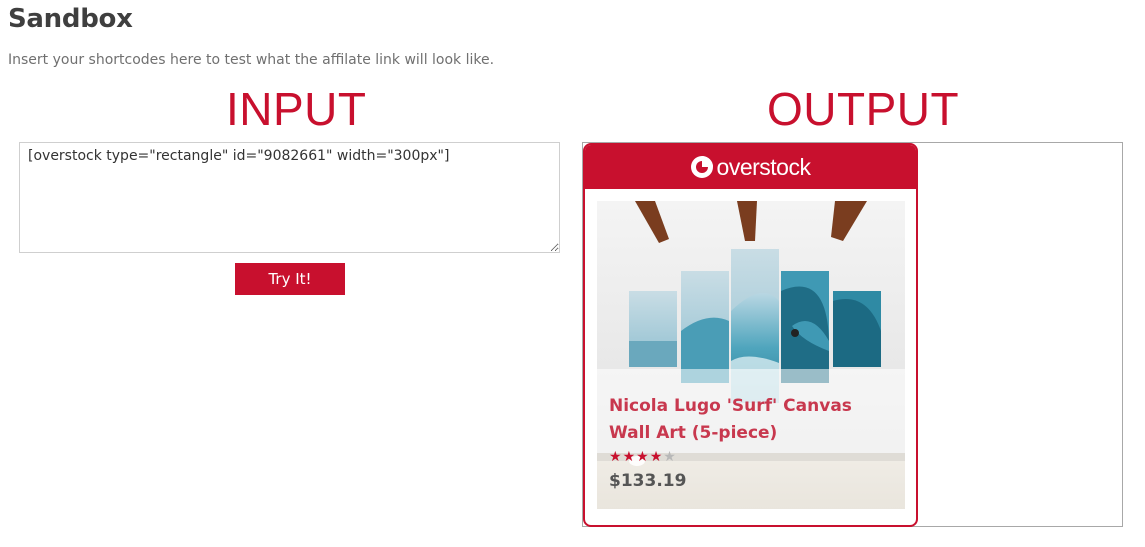 Image resolution: width=1145 pixels, height=547 pixels. I want to click on star-rating: ★ ★ ★ ★ ★, so click(751, 457).